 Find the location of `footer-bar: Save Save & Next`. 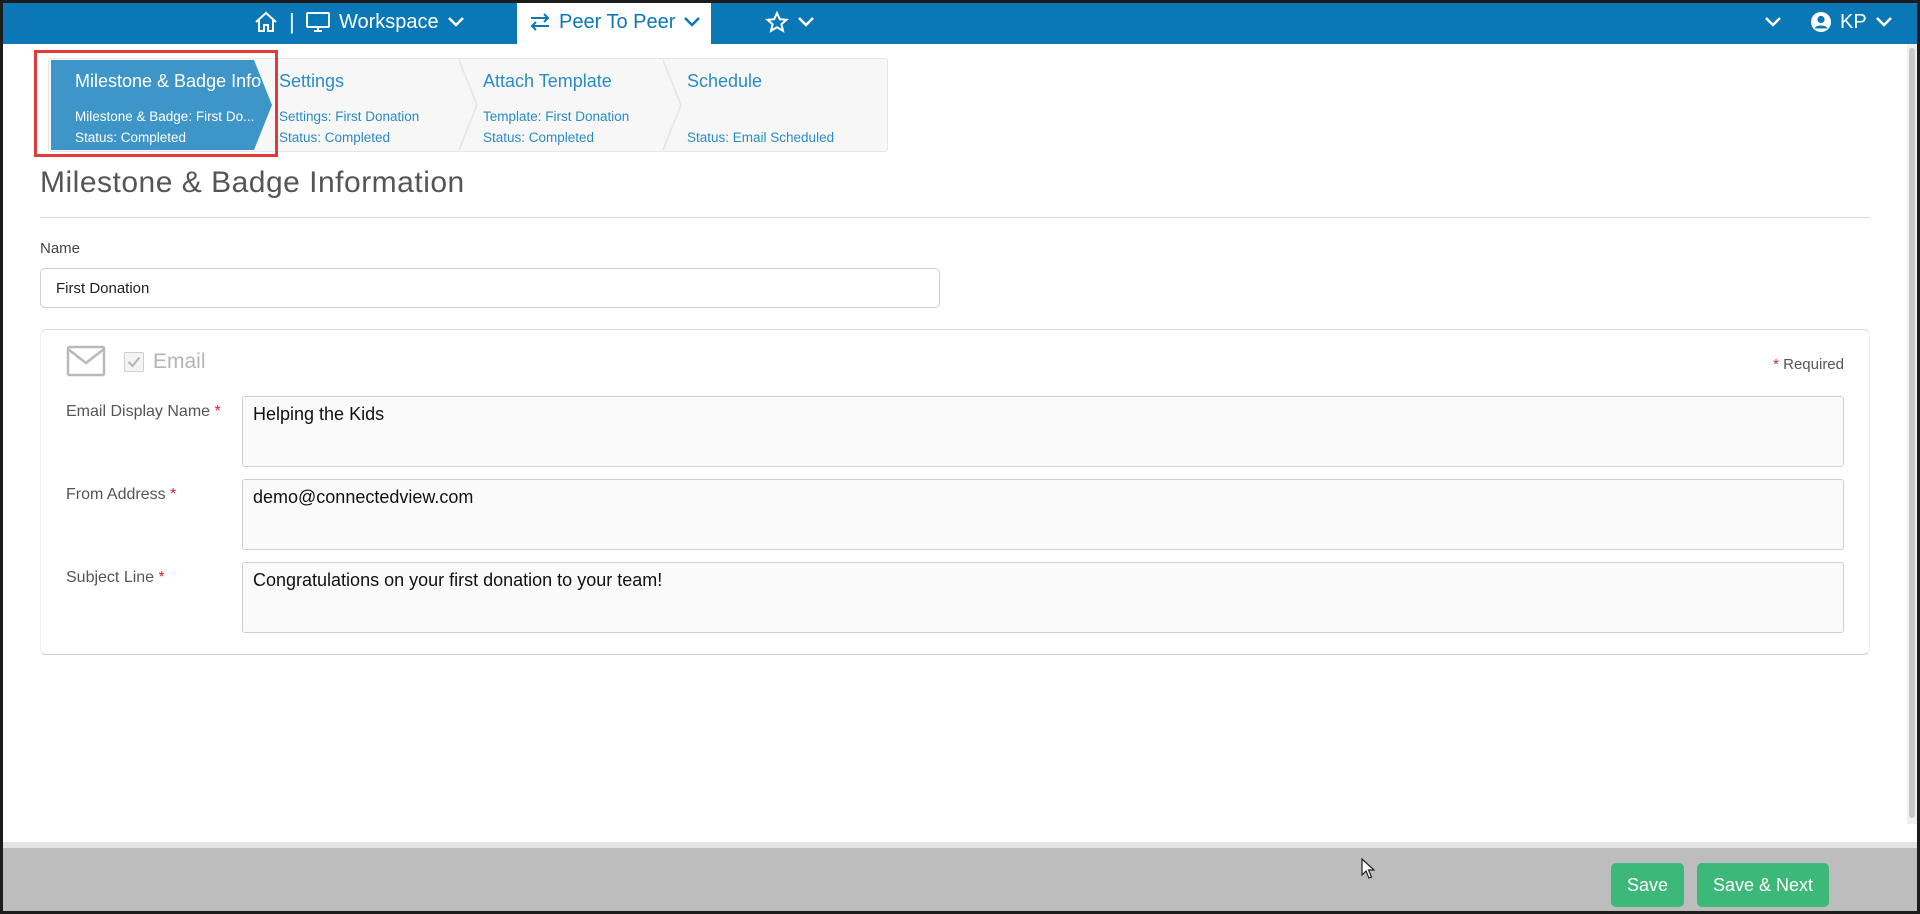

footer-bar: Save Save & Next is located at coordinates (960, 878).